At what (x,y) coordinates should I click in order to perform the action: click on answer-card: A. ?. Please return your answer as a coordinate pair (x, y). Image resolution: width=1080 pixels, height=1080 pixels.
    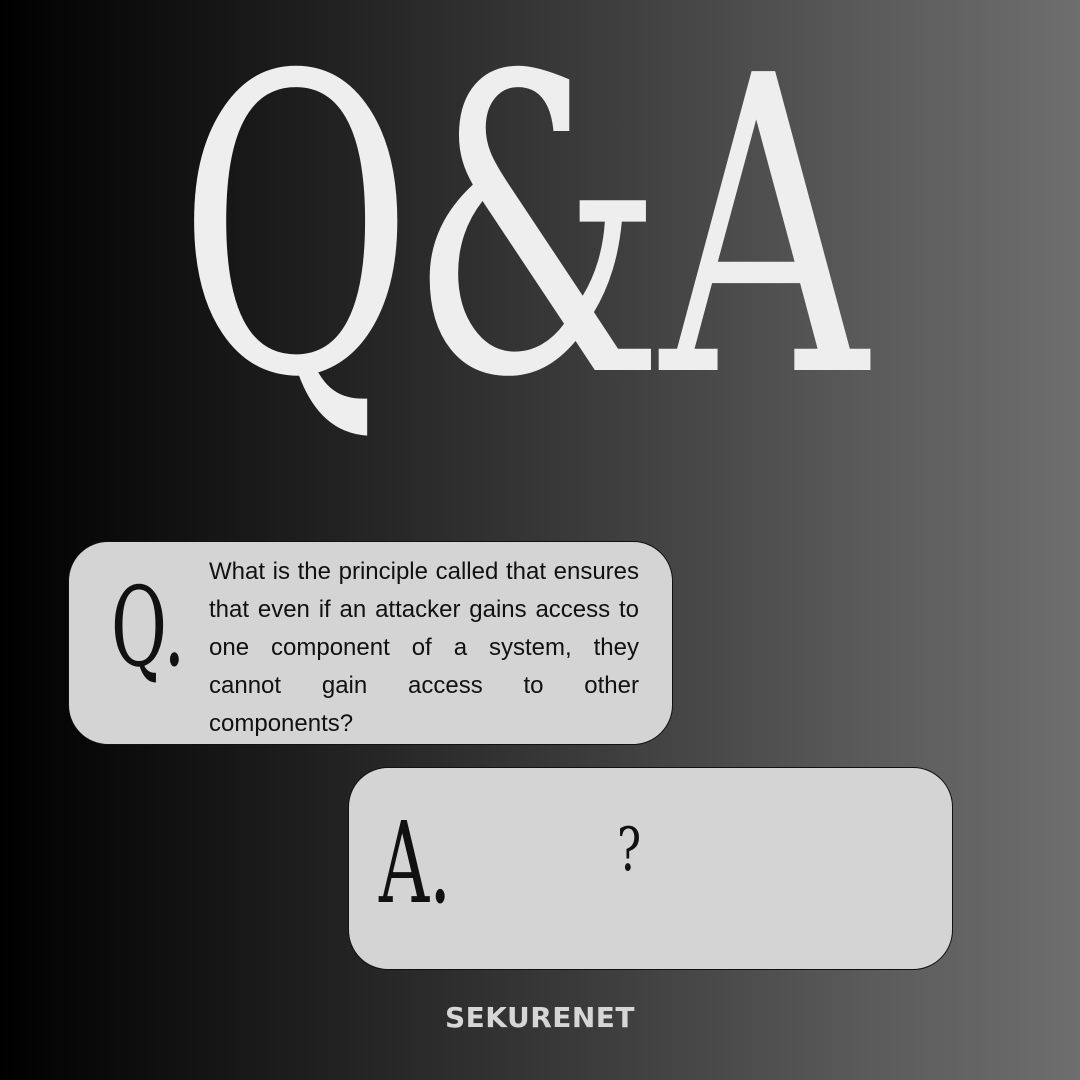
    Looking at the image, I should click on (650, 868).